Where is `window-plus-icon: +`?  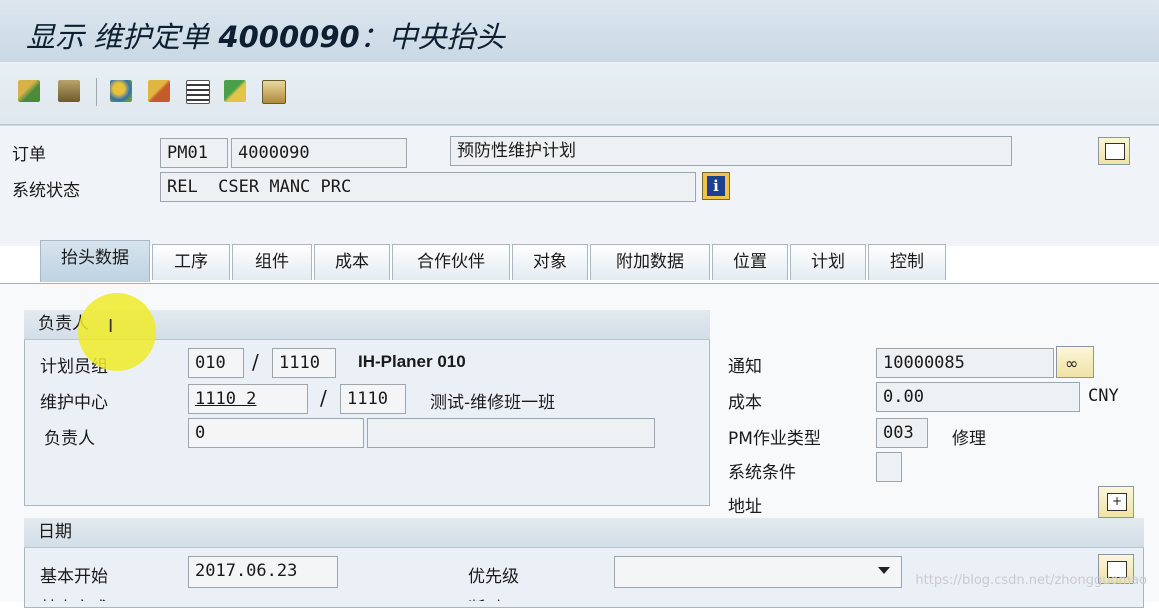 window-plus-icon: + is located at coordinates (1117, 502).